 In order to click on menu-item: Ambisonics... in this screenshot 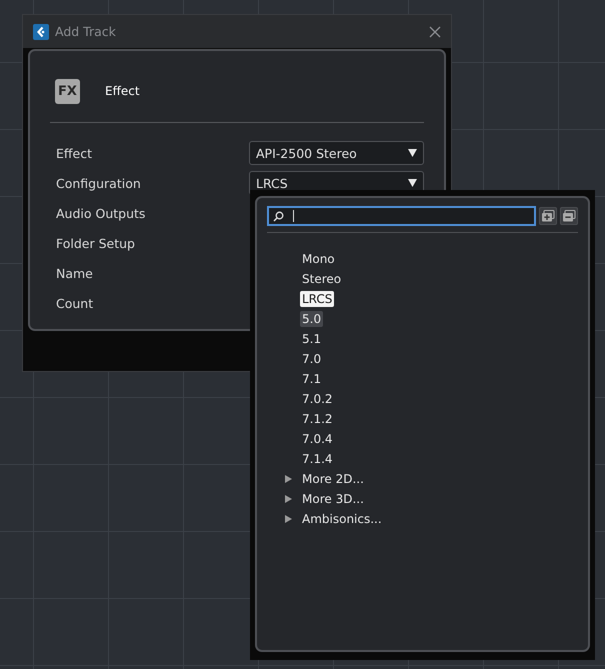, I will do `click(342, 519)`.